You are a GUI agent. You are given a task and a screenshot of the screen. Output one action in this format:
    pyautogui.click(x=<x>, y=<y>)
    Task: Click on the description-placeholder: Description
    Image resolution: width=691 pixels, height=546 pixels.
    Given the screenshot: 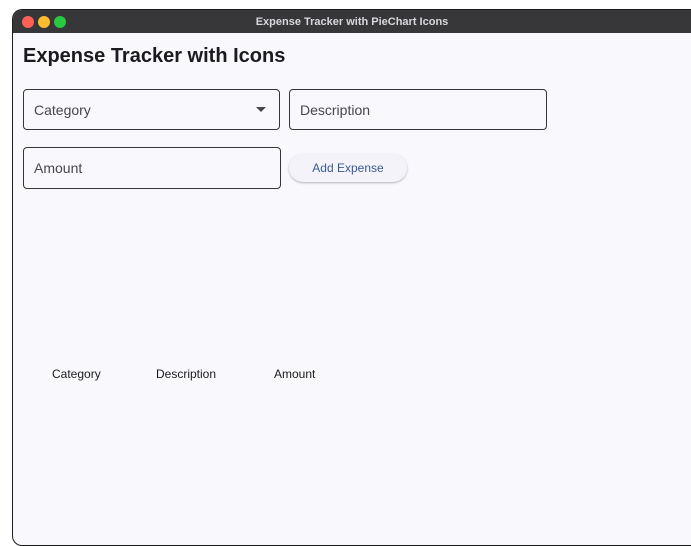 What is the action you would take?
    pyautogui.click(x=335, y=109)
    